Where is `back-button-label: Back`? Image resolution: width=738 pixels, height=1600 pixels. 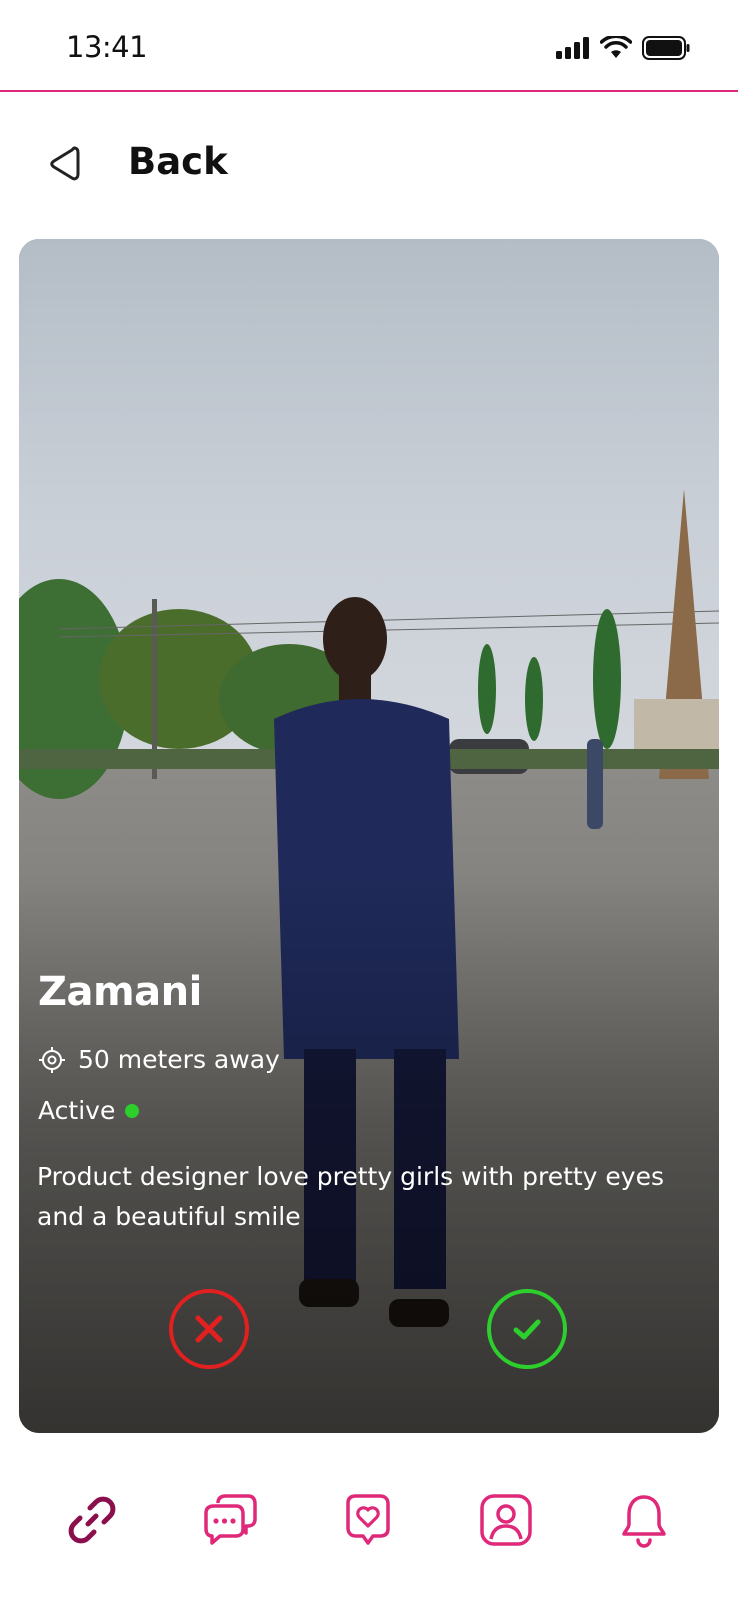
back-button-label: Back is located at coordinates (178, 161).